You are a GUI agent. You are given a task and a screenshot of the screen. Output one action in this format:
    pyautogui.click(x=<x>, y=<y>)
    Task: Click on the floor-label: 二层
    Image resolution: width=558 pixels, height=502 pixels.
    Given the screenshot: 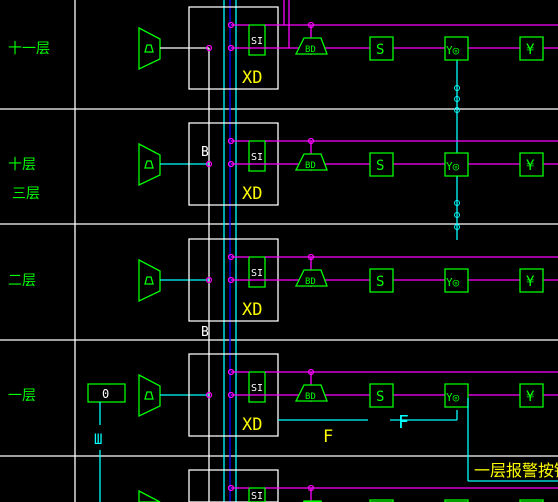 What is the action you would take?
    pyautogui.click(x=22, y=281)
    